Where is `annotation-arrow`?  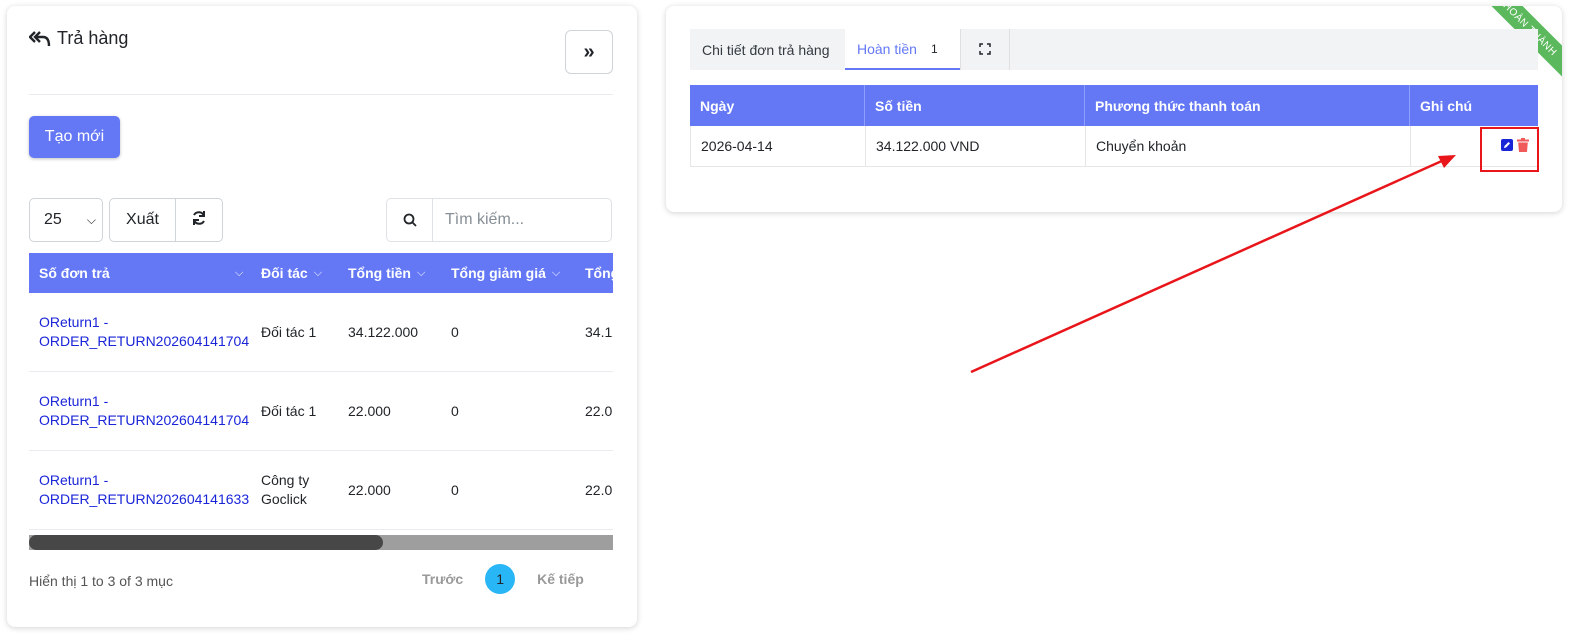 annotation-arrow is located at coordinates (1213, 264).